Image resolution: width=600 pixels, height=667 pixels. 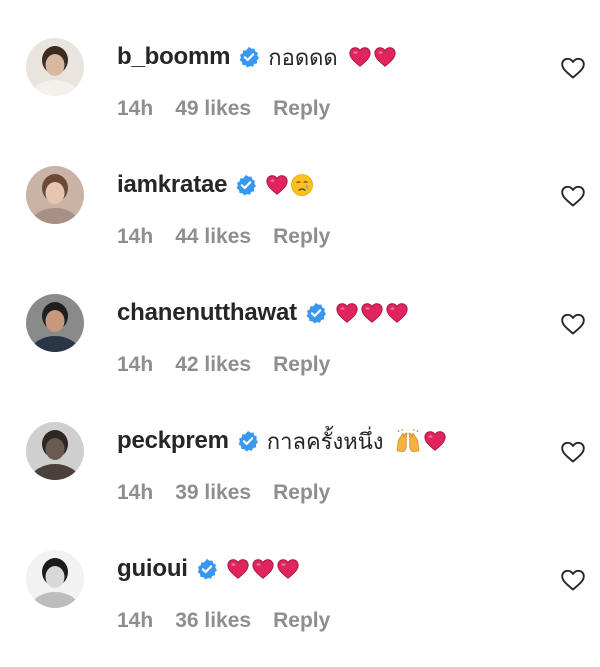 What do you see at coordinates (408, 441) in the screenshot?
I see `raised-hands-emoji` at bounding box center [408, 441].